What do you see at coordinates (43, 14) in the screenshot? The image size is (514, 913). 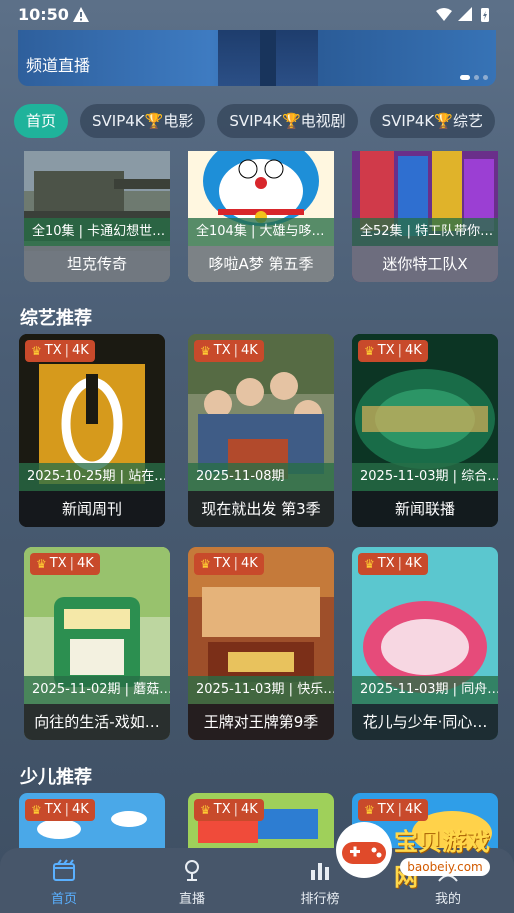 I see `status-time: 10:50` at bounding box center [43, 14].